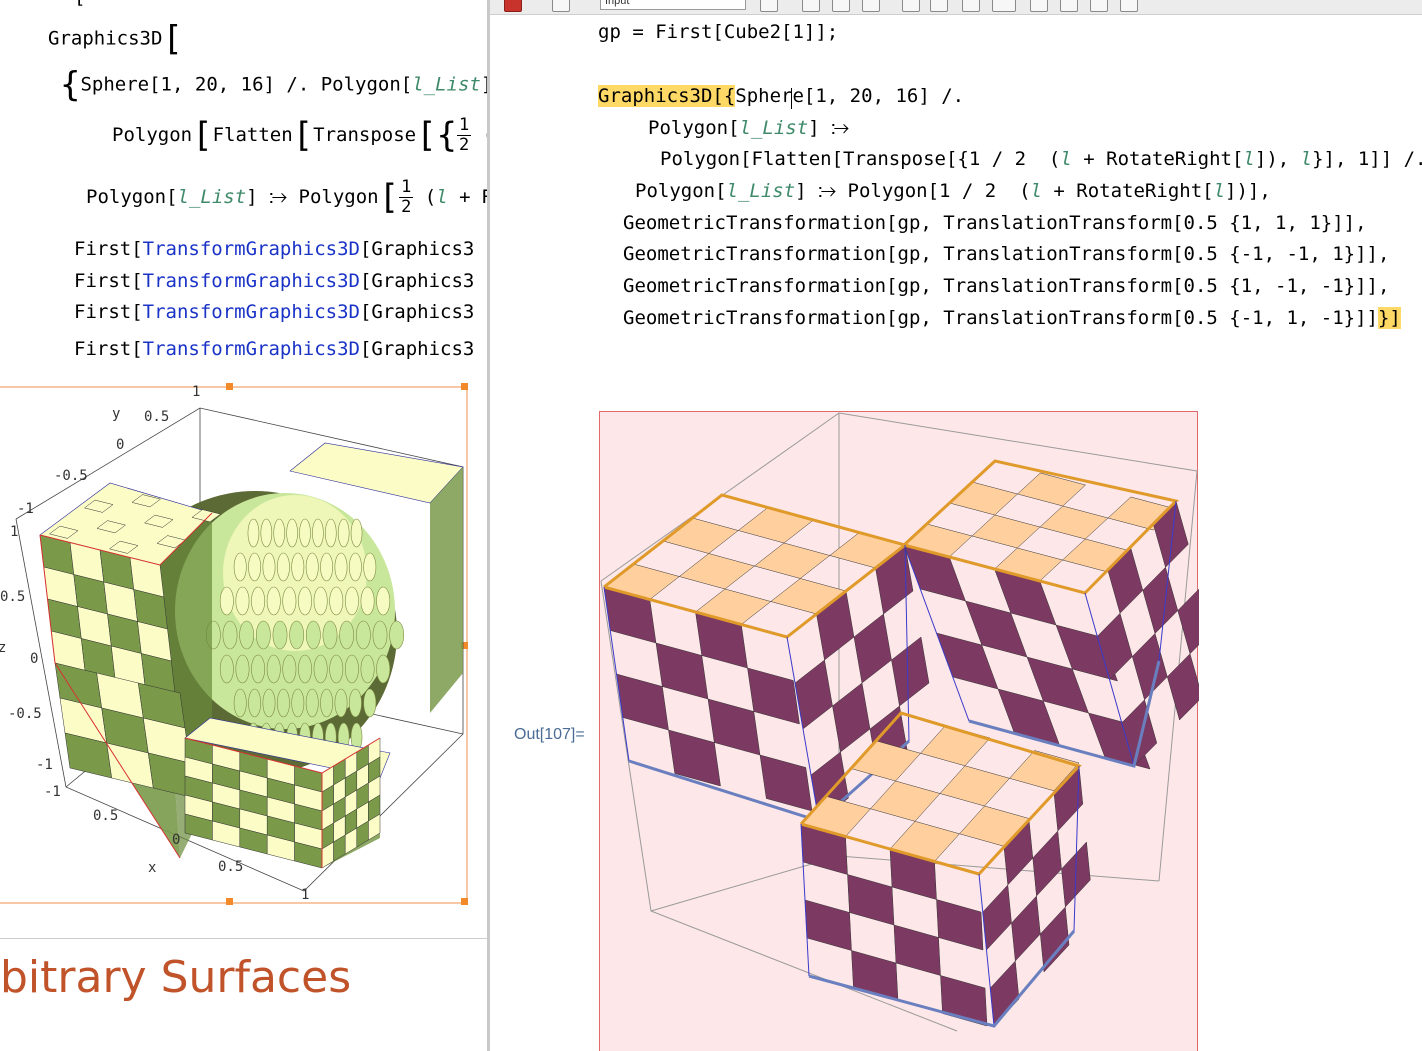 The image size is (1422, 1051). Describe the element at coordinates (769, 6) in the screenshot. I see `insert-icon` at that location.